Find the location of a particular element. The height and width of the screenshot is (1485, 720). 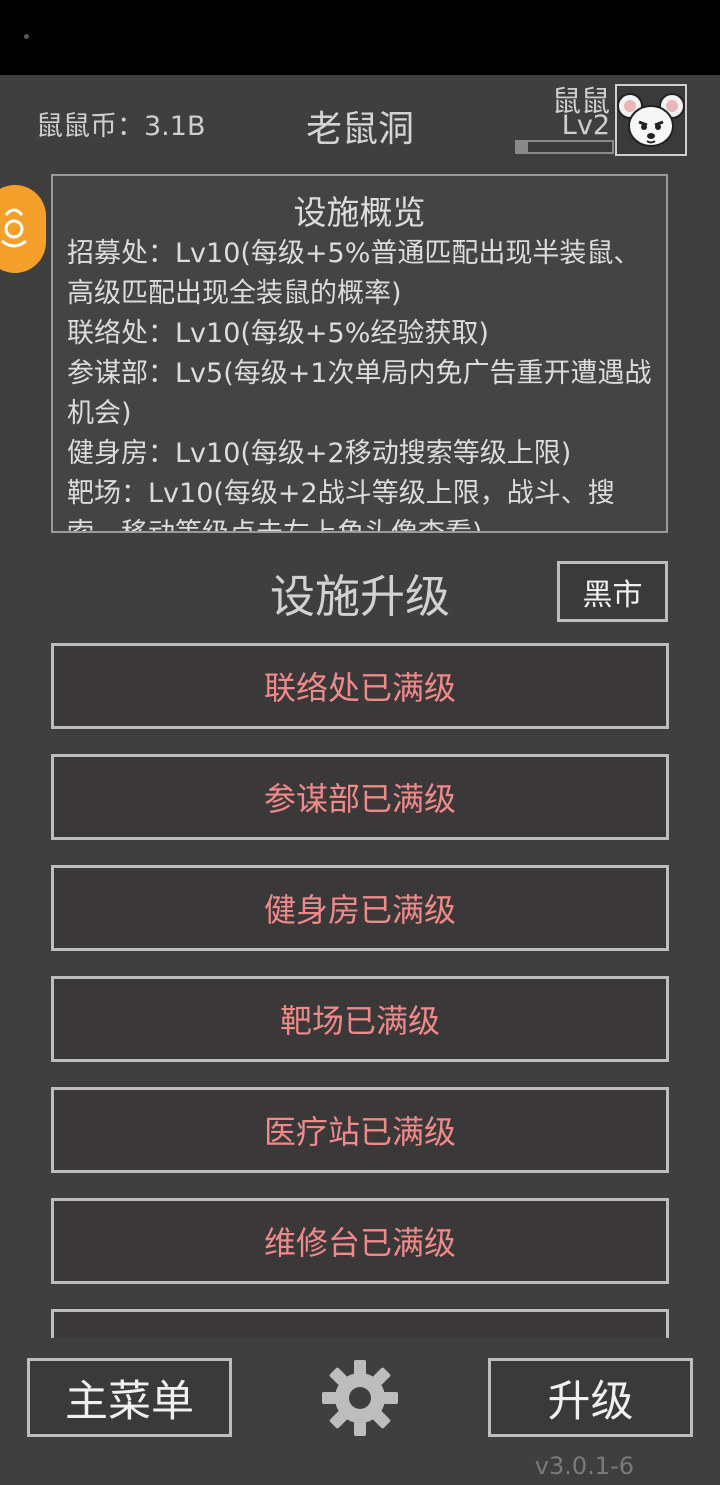

event-badge is located at coordinates (23, 229).